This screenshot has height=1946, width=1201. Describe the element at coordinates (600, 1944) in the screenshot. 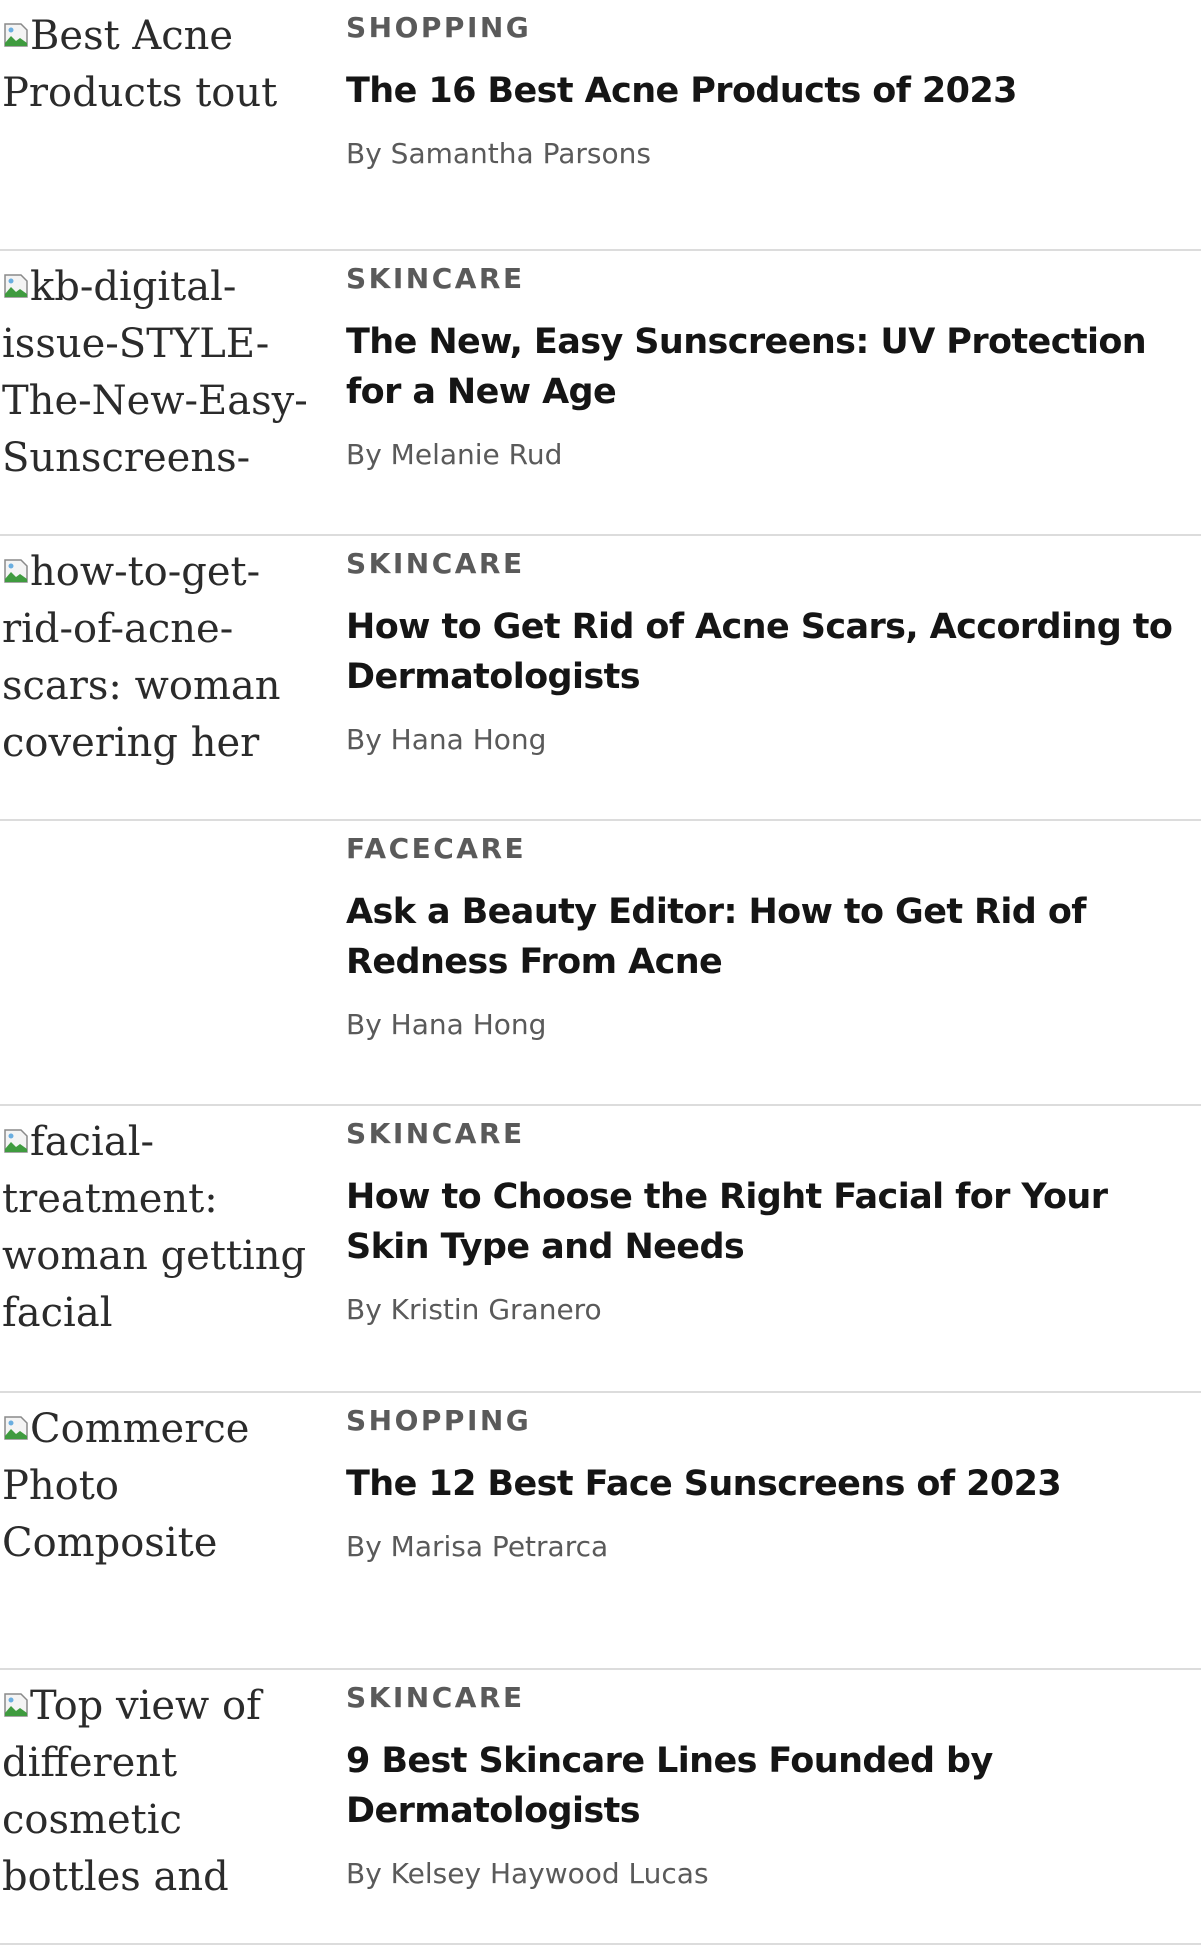

I see `article-divider` at that location.